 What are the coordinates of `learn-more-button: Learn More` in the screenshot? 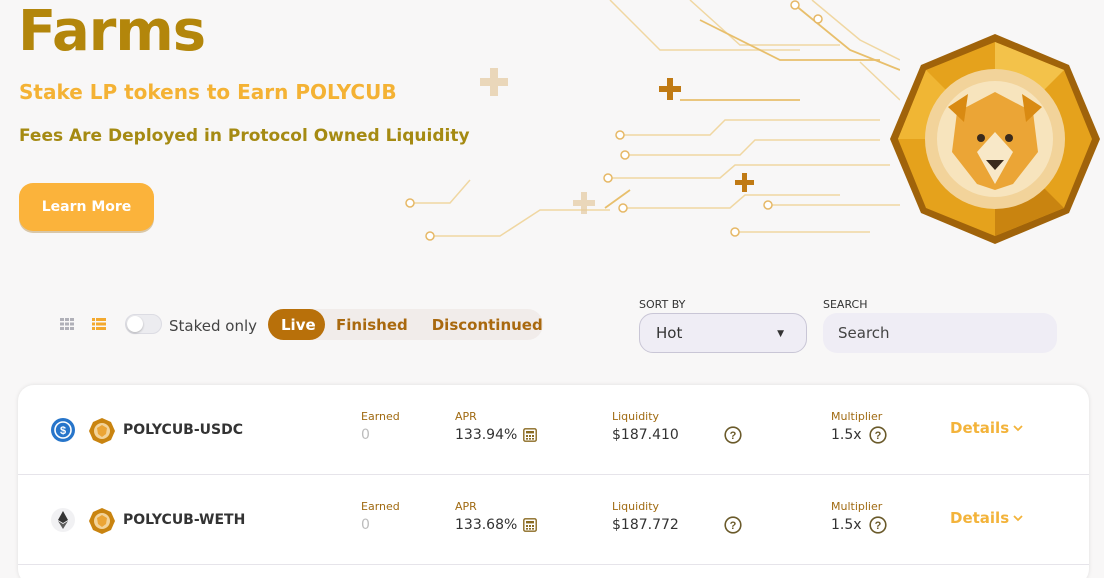 It's located at (86, 207).